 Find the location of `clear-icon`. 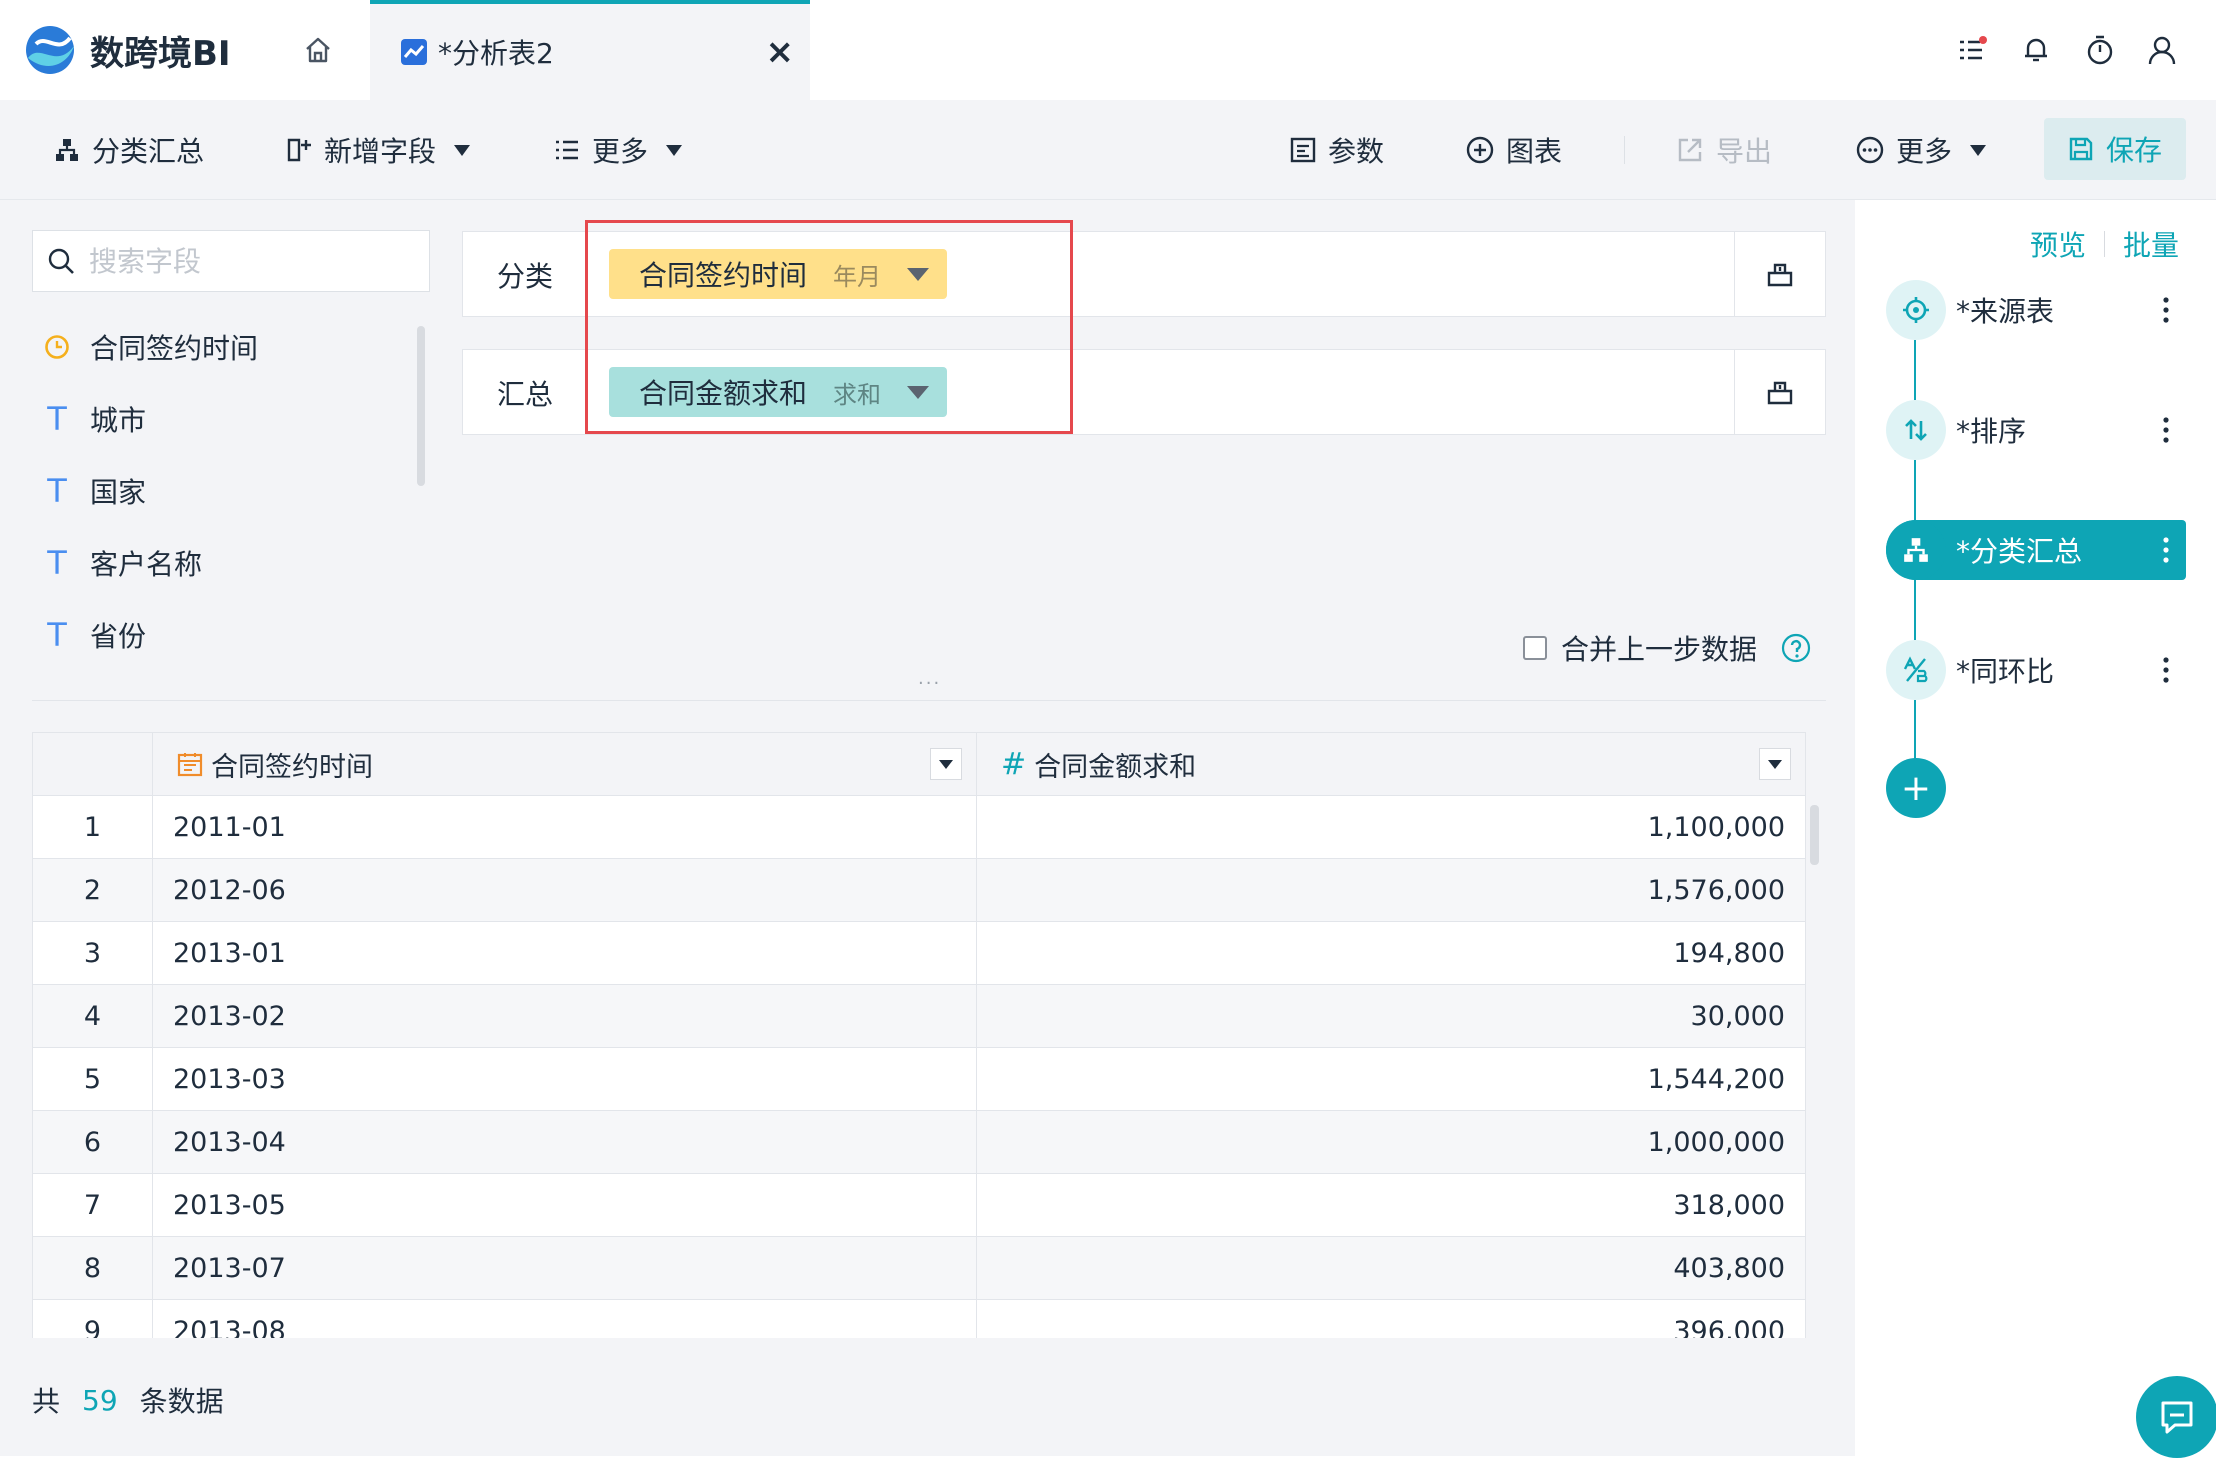

clear-icon is located at coordinates (1780, 275).